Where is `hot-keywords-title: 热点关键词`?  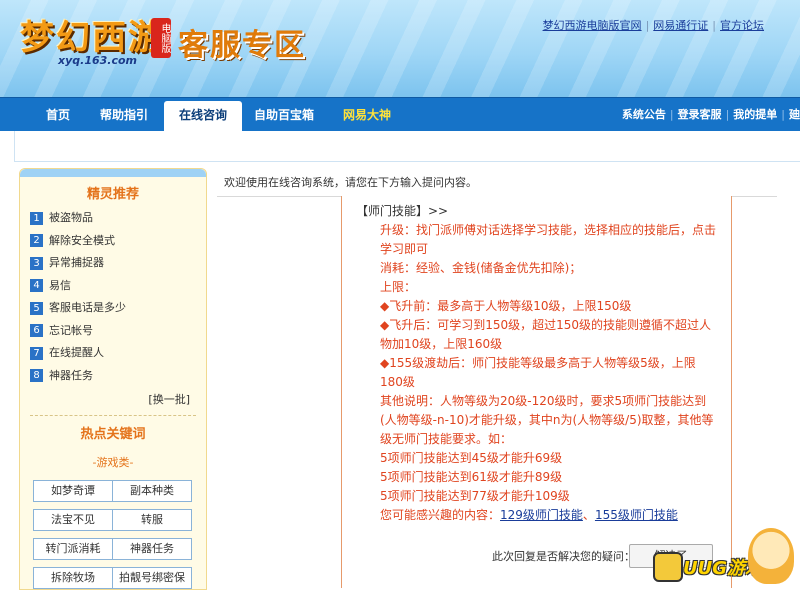 hot-keywords-title: 热点关键词 is located at coordinates (113, 434).